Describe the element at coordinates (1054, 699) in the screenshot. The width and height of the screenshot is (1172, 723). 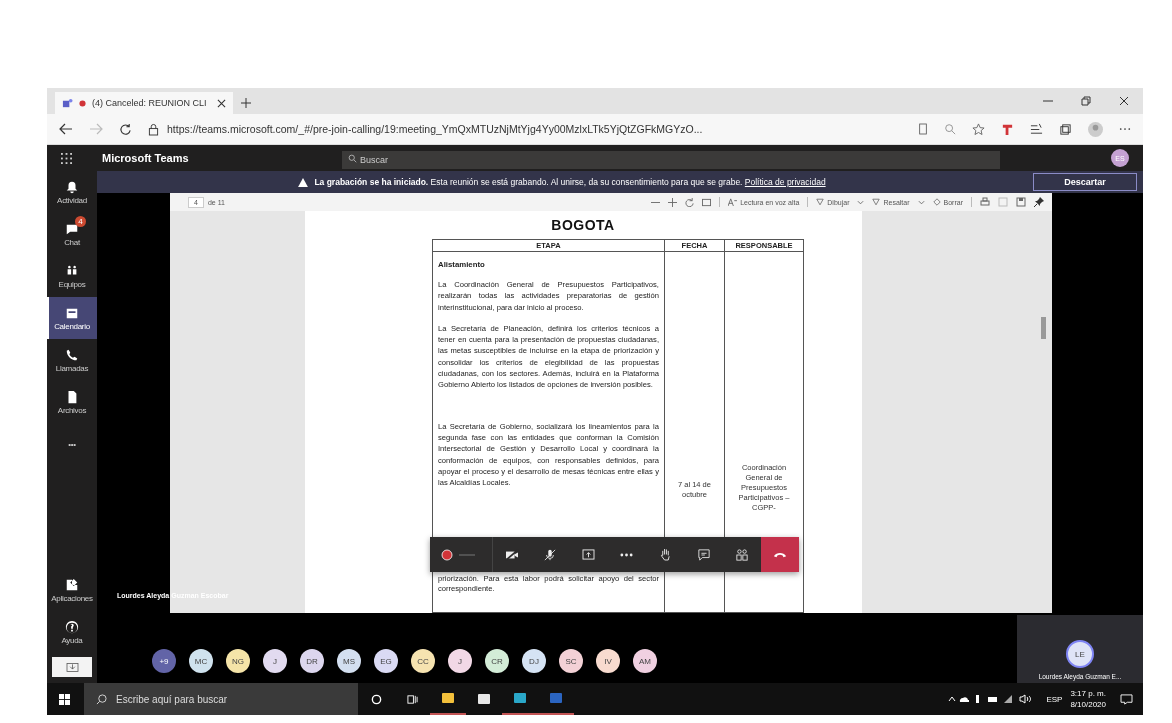
I see `language-indicator: ESP` at that location.